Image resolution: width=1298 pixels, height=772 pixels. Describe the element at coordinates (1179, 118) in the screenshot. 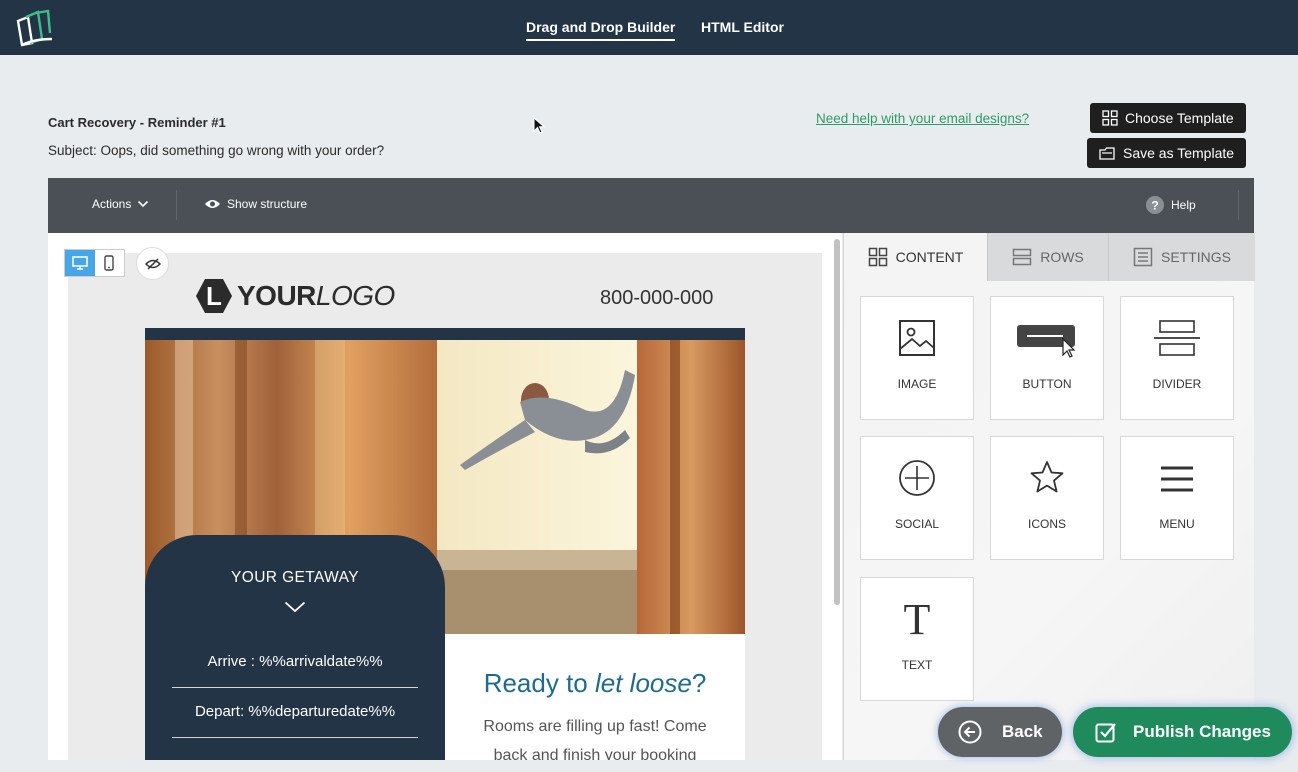

I see `choose-template-label: Choose Template` at that location.